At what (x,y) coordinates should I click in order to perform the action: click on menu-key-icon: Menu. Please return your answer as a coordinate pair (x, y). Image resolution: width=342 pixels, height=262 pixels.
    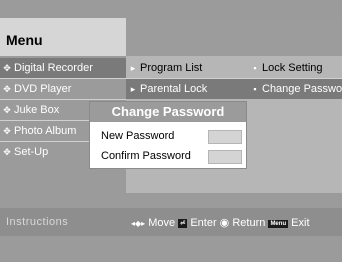
    Looking at the image, I should click on (278, 224).